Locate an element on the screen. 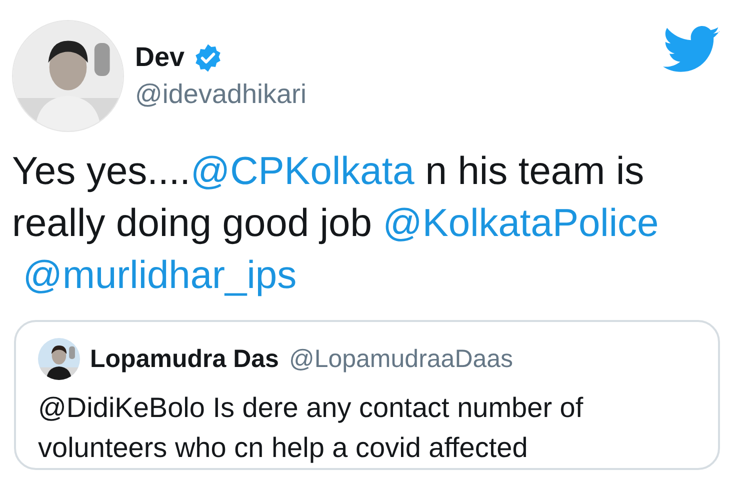 The width and height of the screenshot is (741, 486). author-name: Dev is located at coordinates (160, 57).